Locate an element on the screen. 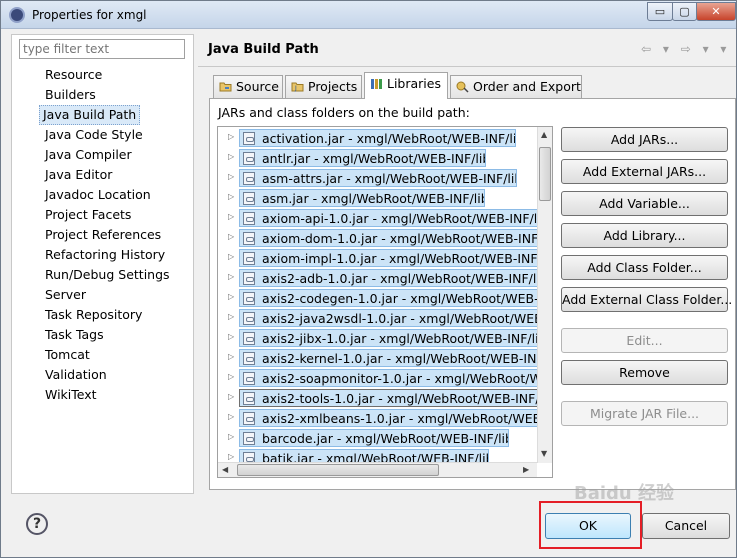  sidebar-item-builders: Builders is located at coordinates (70, 95).